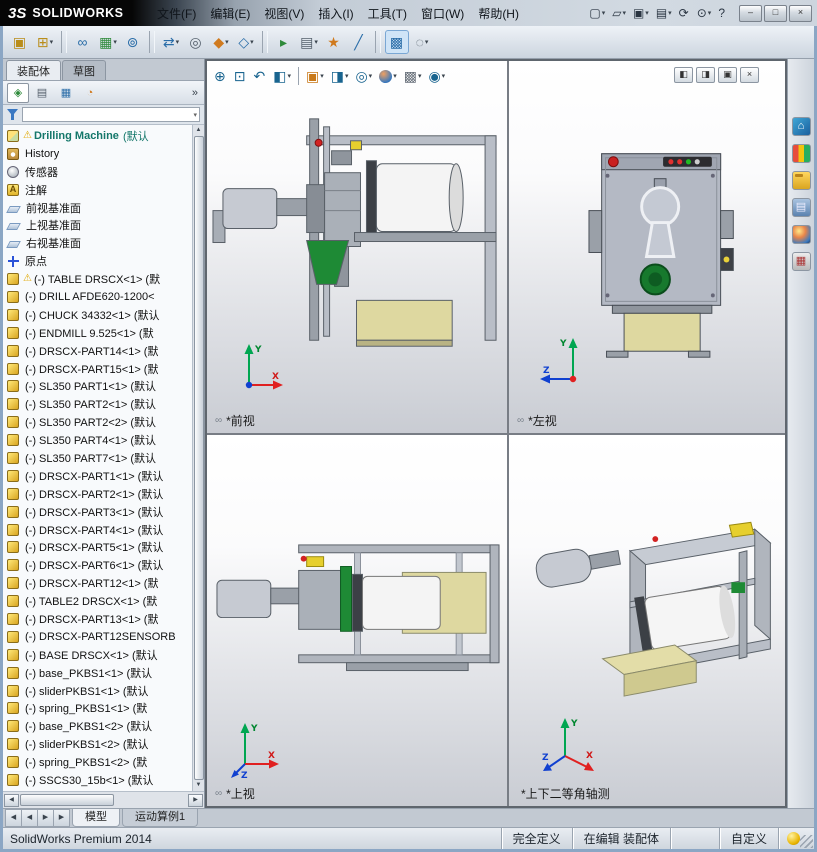 The height and width of the screenshot is (852, 817). Describe the element at coordinates (29, 818) in the screenshot. I see `tab-scroll-prev-button: ◀` at that location.